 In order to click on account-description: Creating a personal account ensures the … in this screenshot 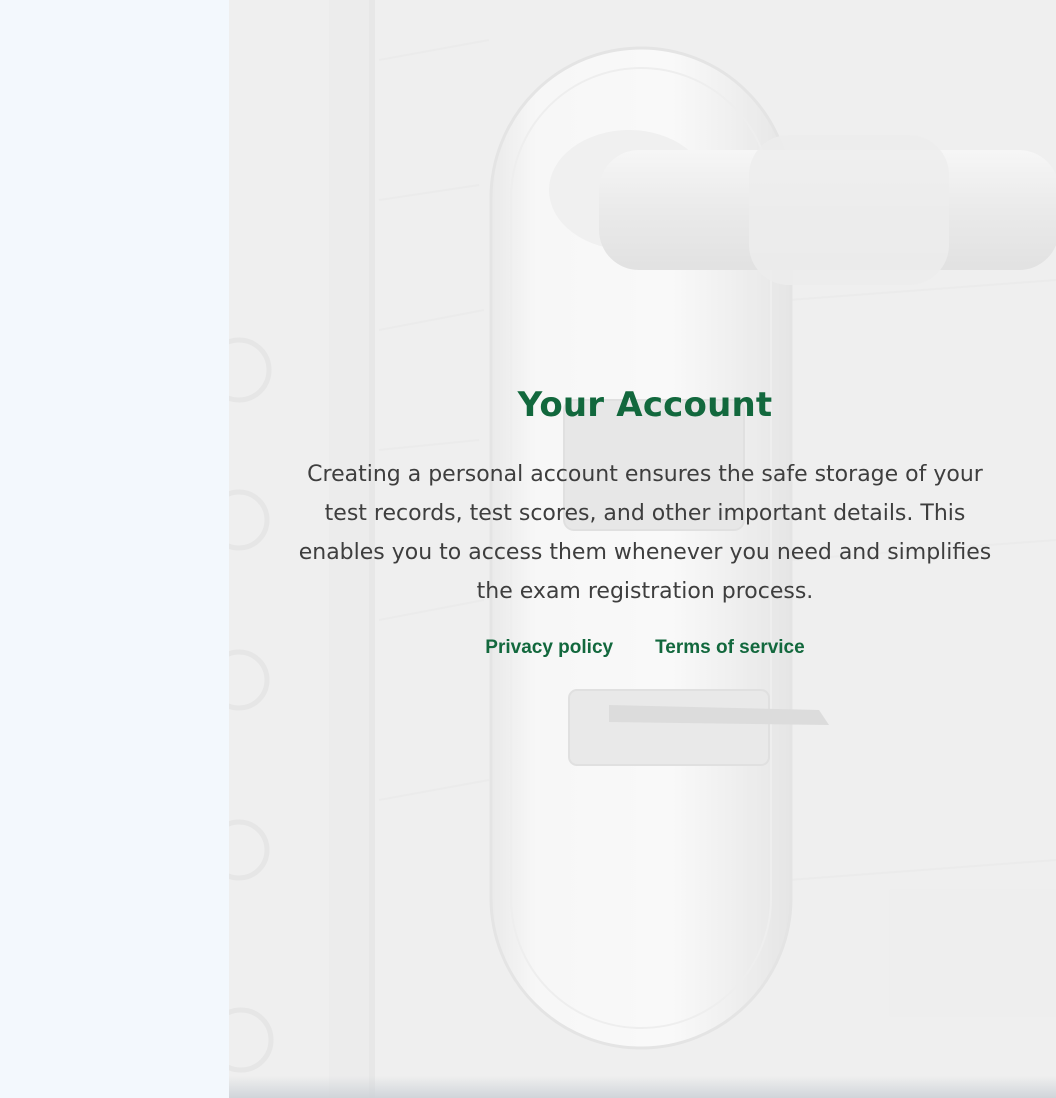, I will do `click(645, 533)`.